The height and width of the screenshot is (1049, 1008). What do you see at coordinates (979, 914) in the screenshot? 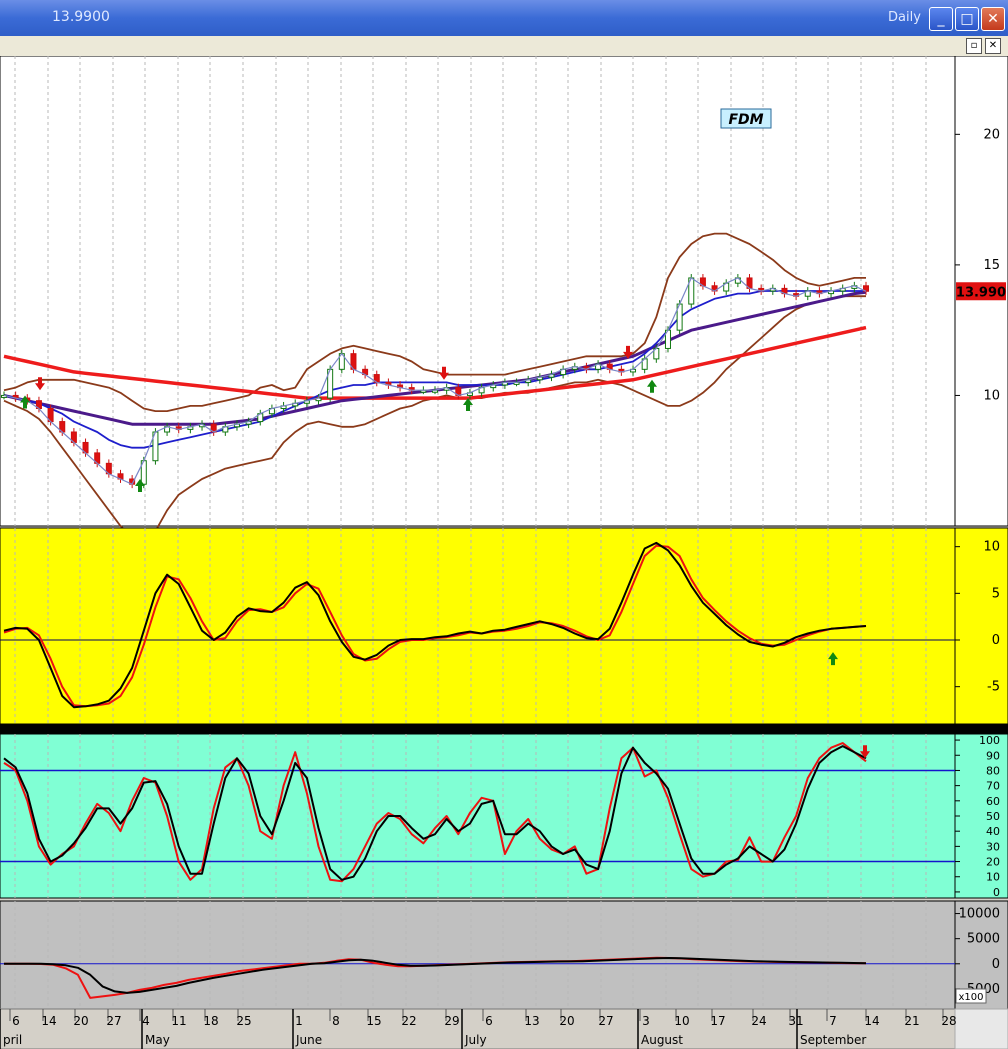
I see `pane-3-ytick-label: 10000` at bounding box center [979, 914].